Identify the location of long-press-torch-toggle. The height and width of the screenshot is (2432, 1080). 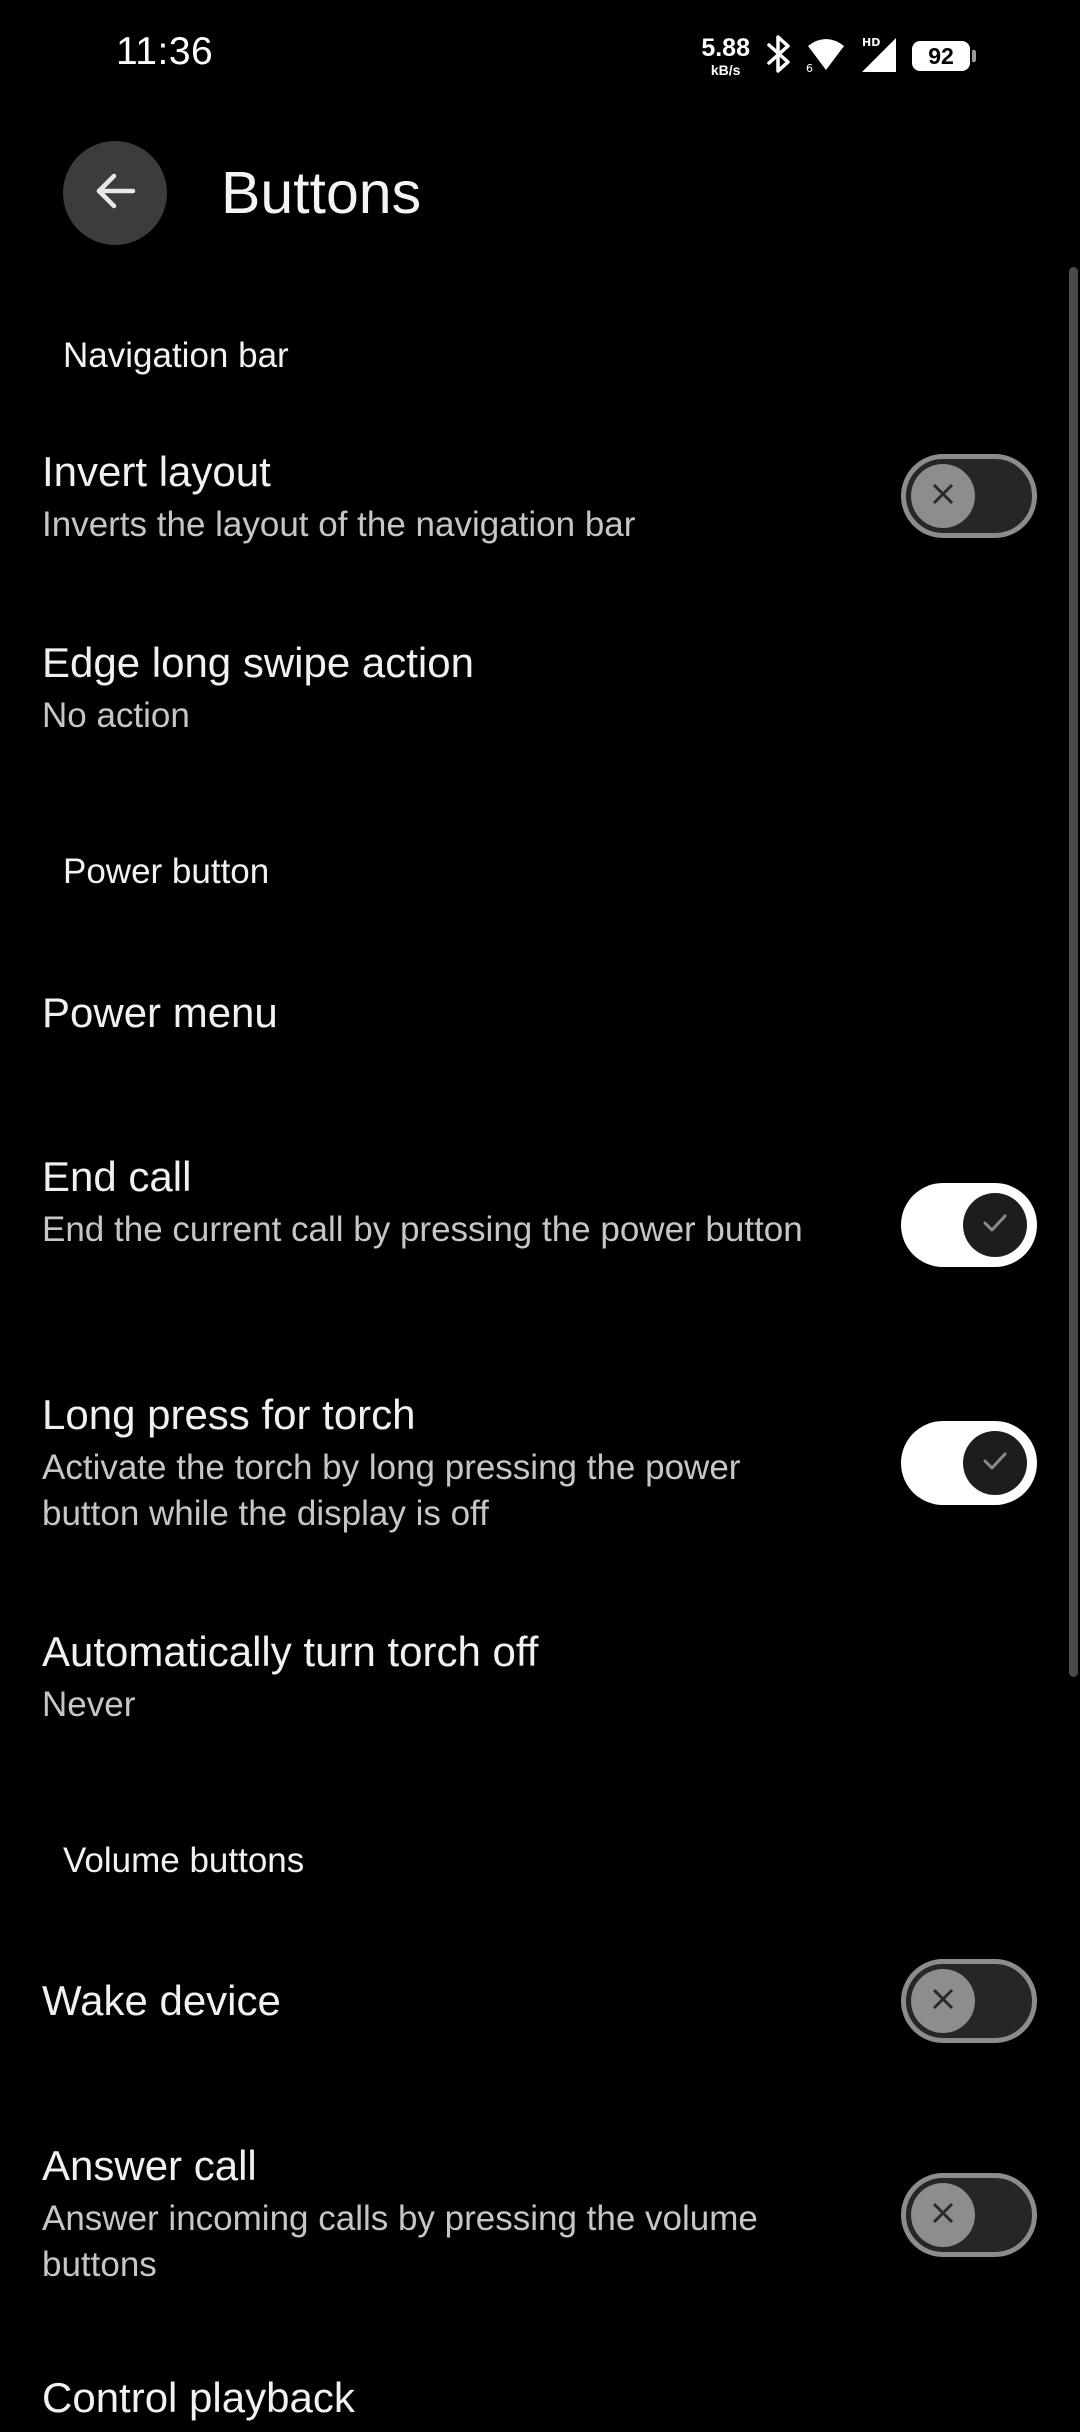
(969, 1463).